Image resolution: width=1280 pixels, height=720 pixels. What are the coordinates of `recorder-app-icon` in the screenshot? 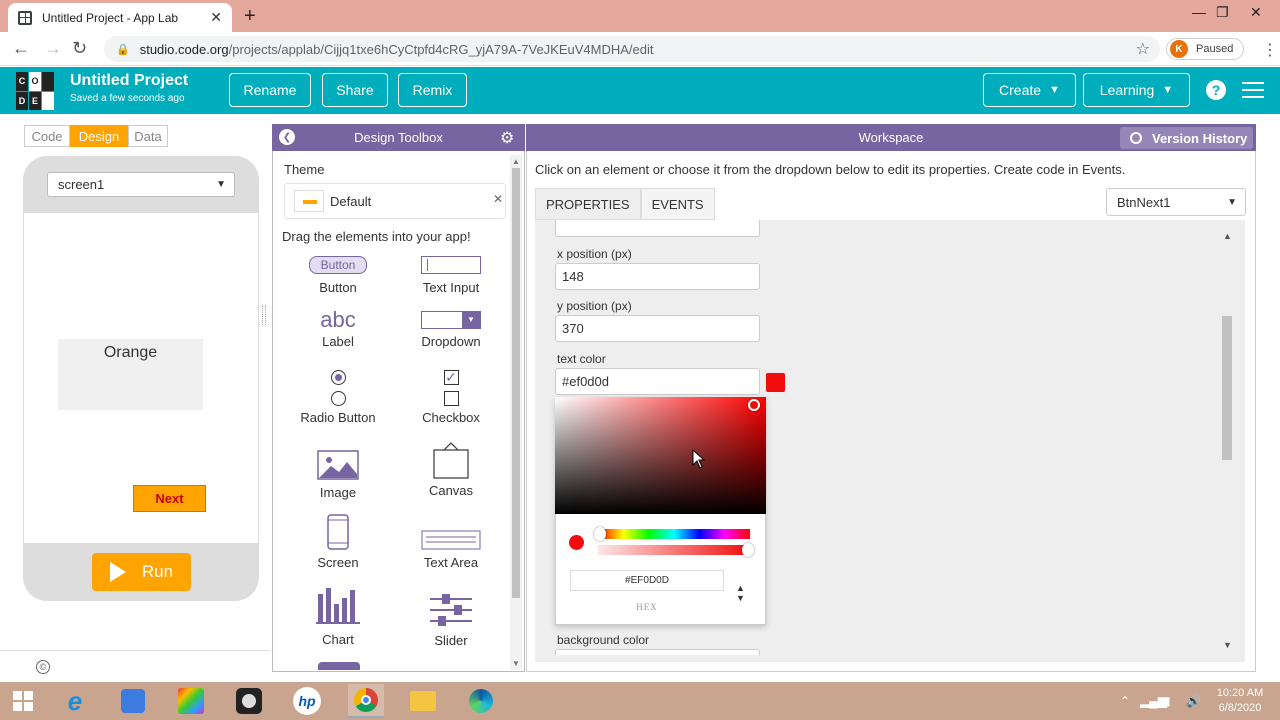 It's located at (249, 701).